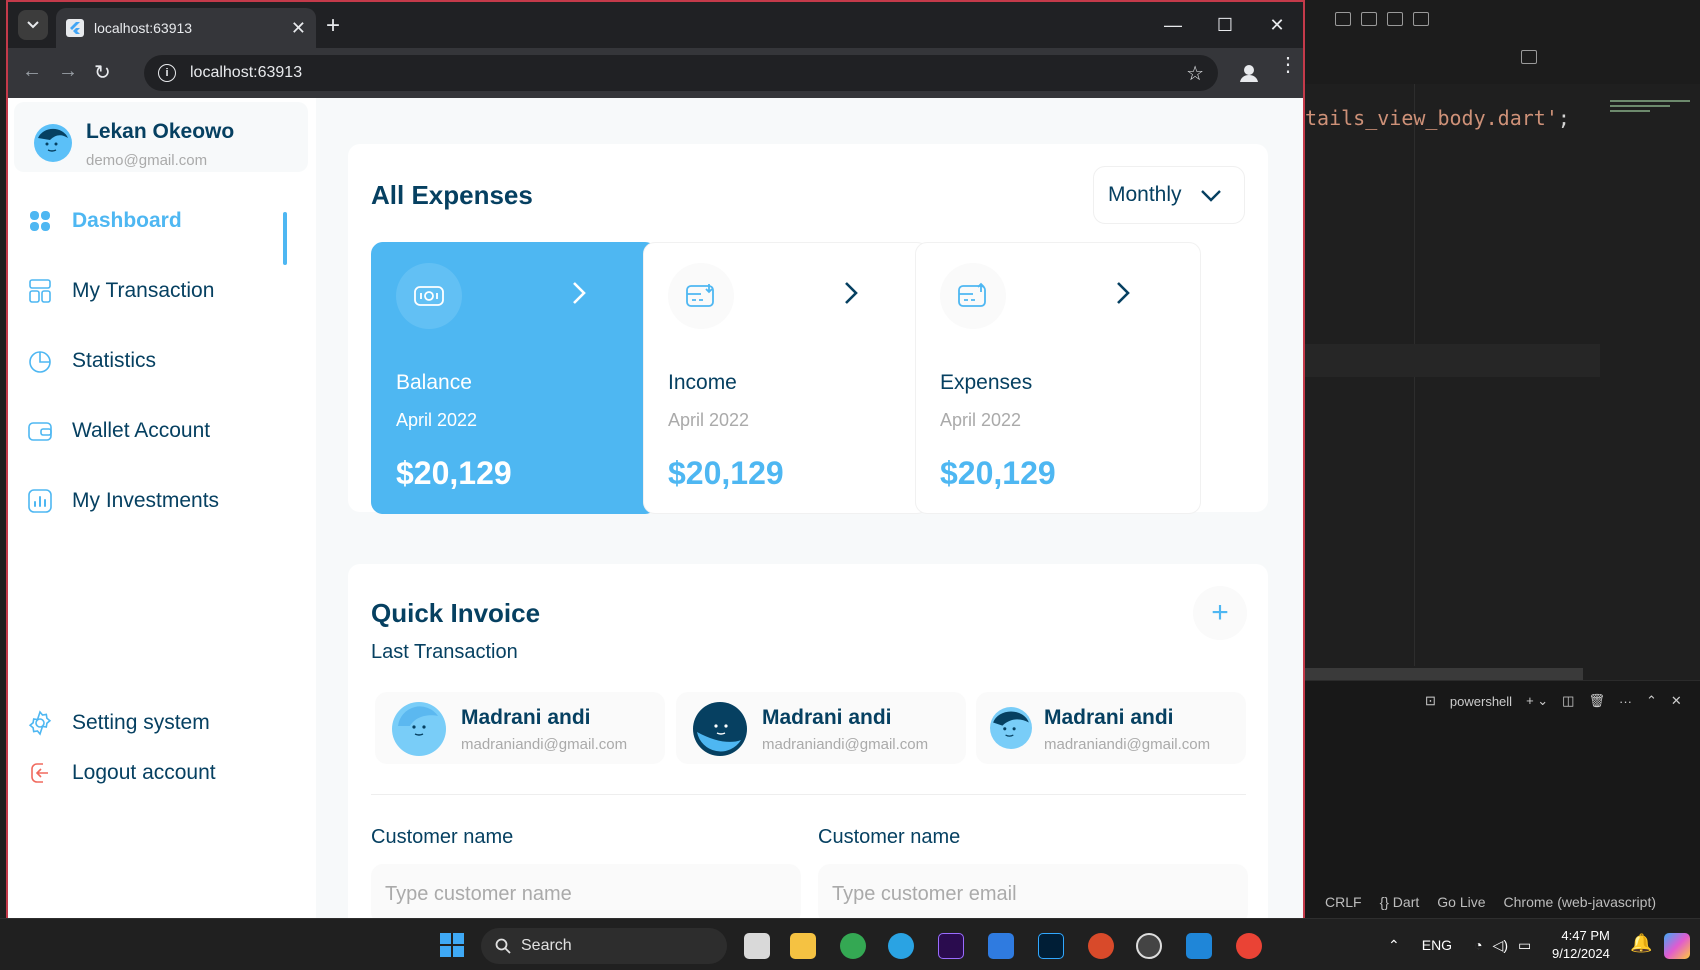 This screenshot has width=1700, height=970. Describe the element at coordinates (1430, 700) in the screenshot. I see `terminal-icon: ⊡` at that location.